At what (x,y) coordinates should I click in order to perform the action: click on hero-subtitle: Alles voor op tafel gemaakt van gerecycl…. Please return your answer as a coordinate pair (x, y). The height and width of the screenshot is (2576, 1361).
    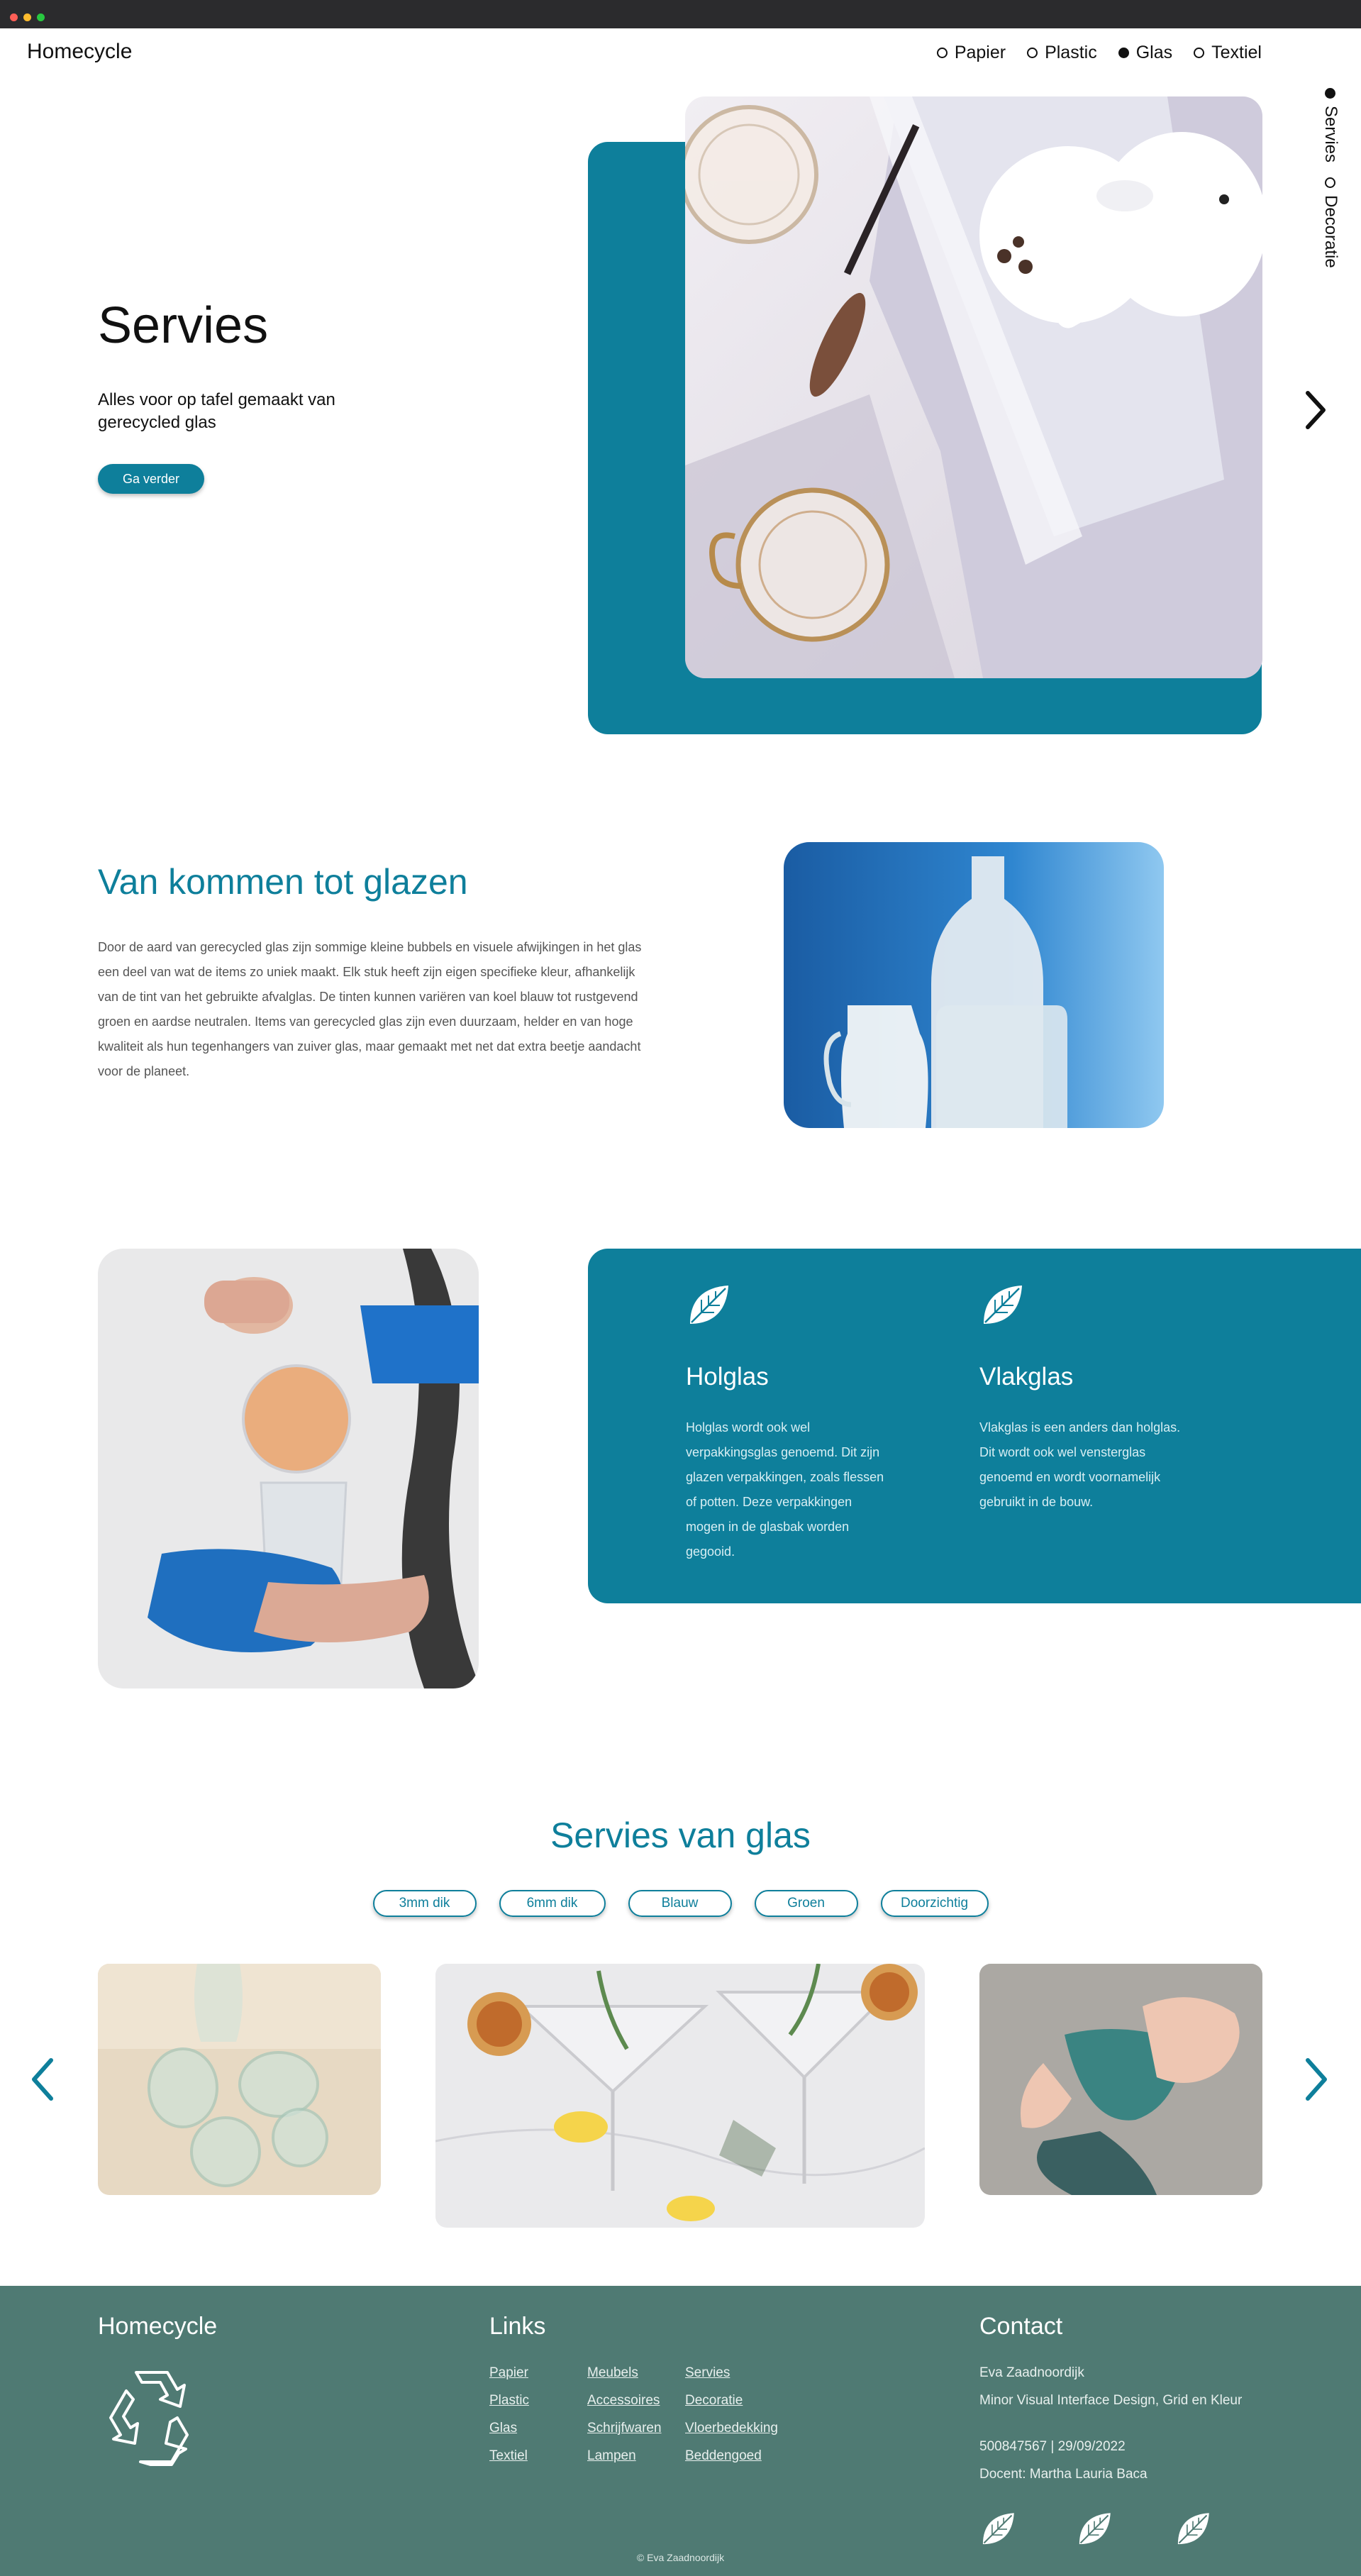
    Looking at the image, I should click on (216, 411).